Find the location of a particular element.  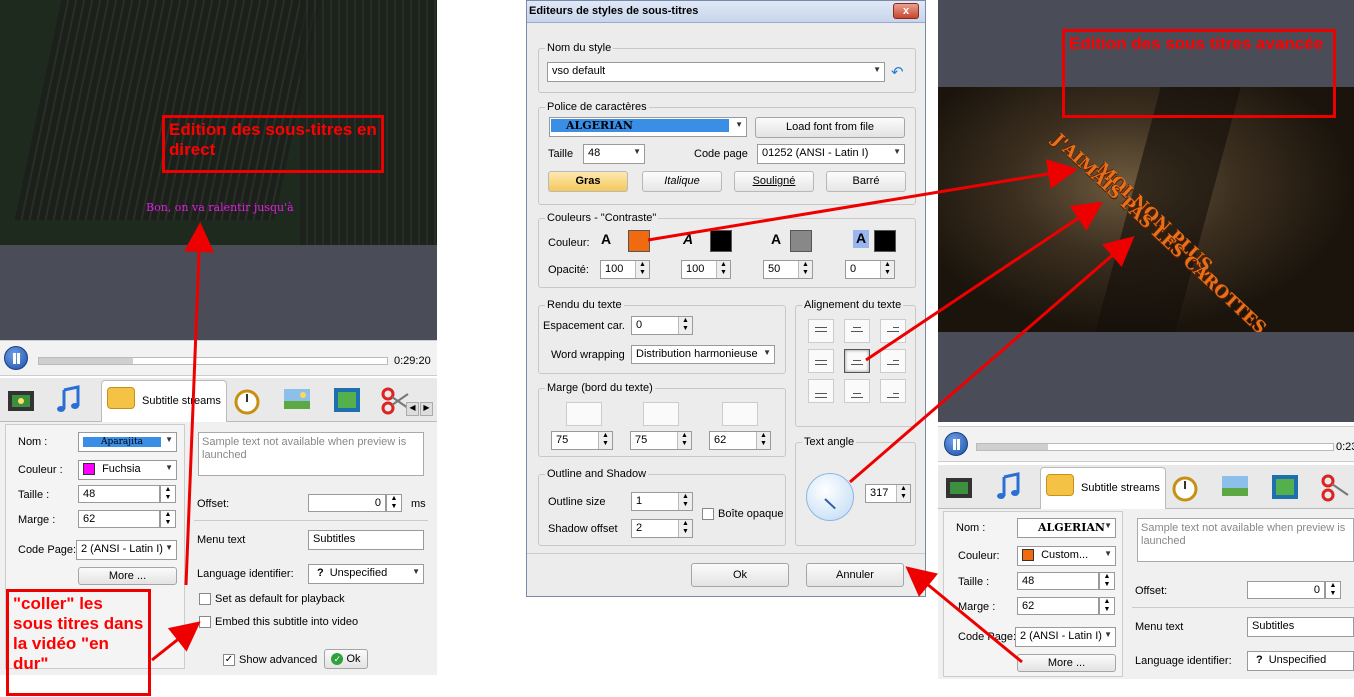

align-middle-center is located at coordinates (857, 361).